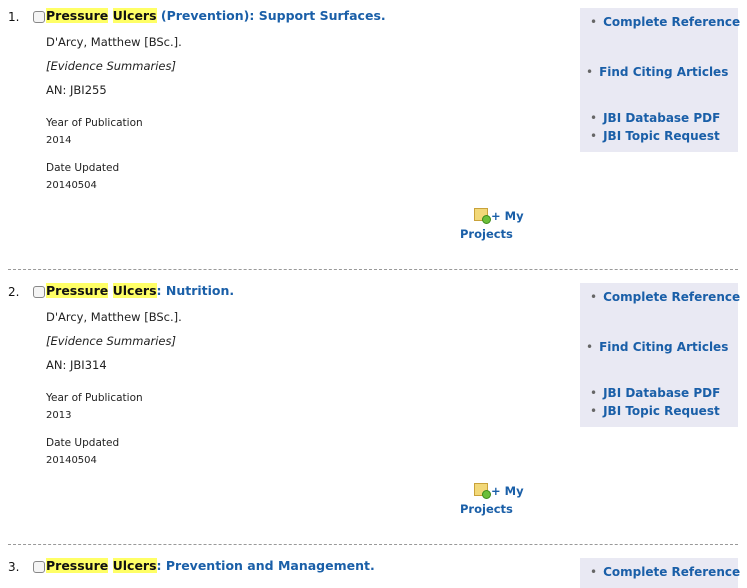  What do you see at coordinates (14, 292) in the screenshot?
I see `result-number: 2.` at bounding box center [14, 292].